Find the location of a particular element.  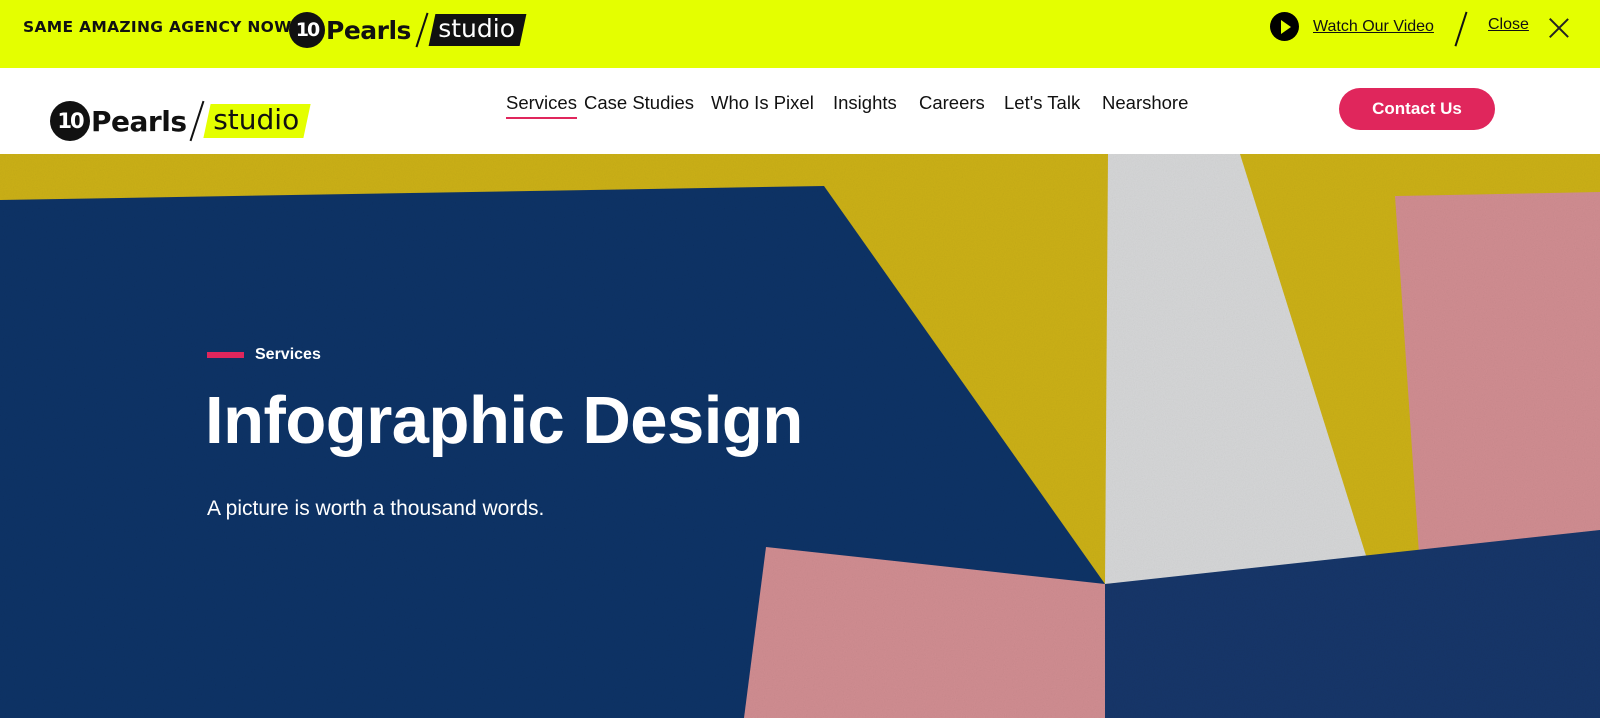

logo-badge: 10 is located at coordinates (307, 30).